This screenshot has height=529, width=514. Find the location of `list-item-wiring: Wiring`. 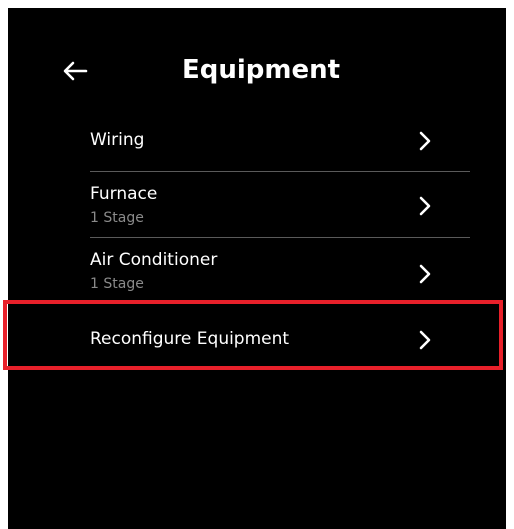

list-item-wiring: Wiring is located at coordinates (280, 141).